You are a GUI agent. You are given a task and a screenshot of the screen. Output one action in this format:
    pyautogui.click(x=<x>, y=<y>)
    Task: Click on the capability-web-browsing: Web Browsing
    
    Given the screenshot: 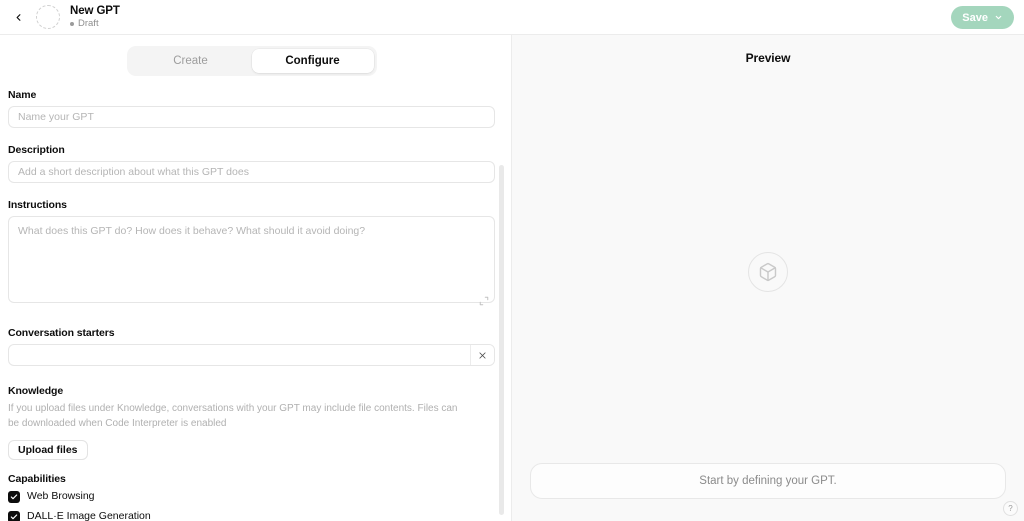 What is the action you would take?
    pyautogui.click(x=251, y=496)
    